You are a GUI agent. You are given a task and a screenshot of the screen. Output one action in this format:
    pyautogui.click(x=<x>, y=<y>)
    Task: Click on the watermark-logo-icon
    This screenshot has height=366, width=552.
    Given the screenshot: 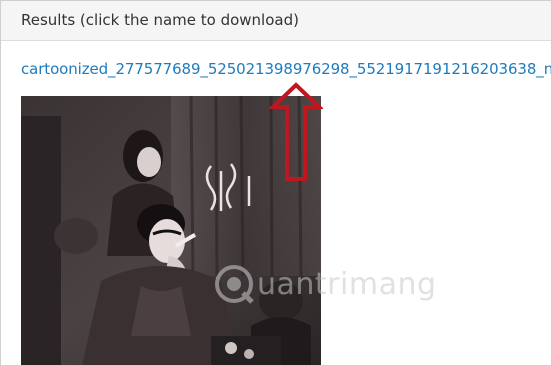 What is the action you would take?
    pyautogui.click(x=234, y=284)
    